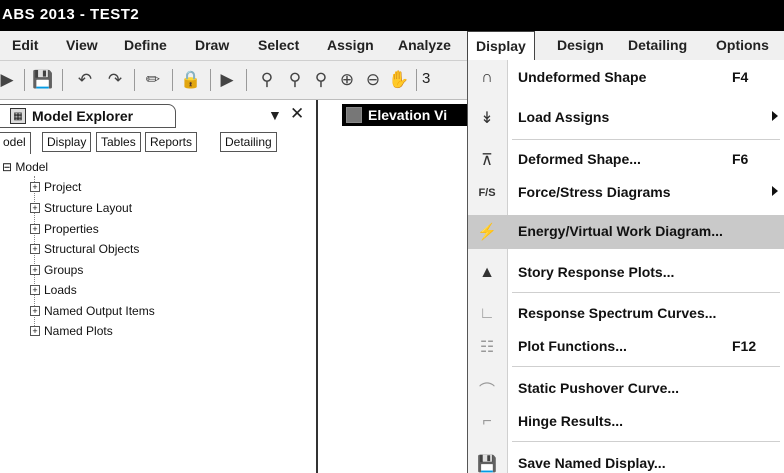 This screenshot has width=784, height=473. I want to click on explorer-header: ▦ Model Explorer ▼ ✕, so click(159, 116).